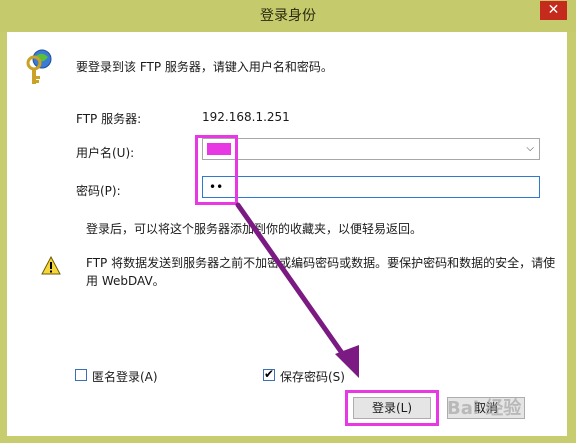 The image size is (576, 443). Describe the element at coordinates (81, 375) in the screenshot. I see `anonymous-checkbox` at that location.